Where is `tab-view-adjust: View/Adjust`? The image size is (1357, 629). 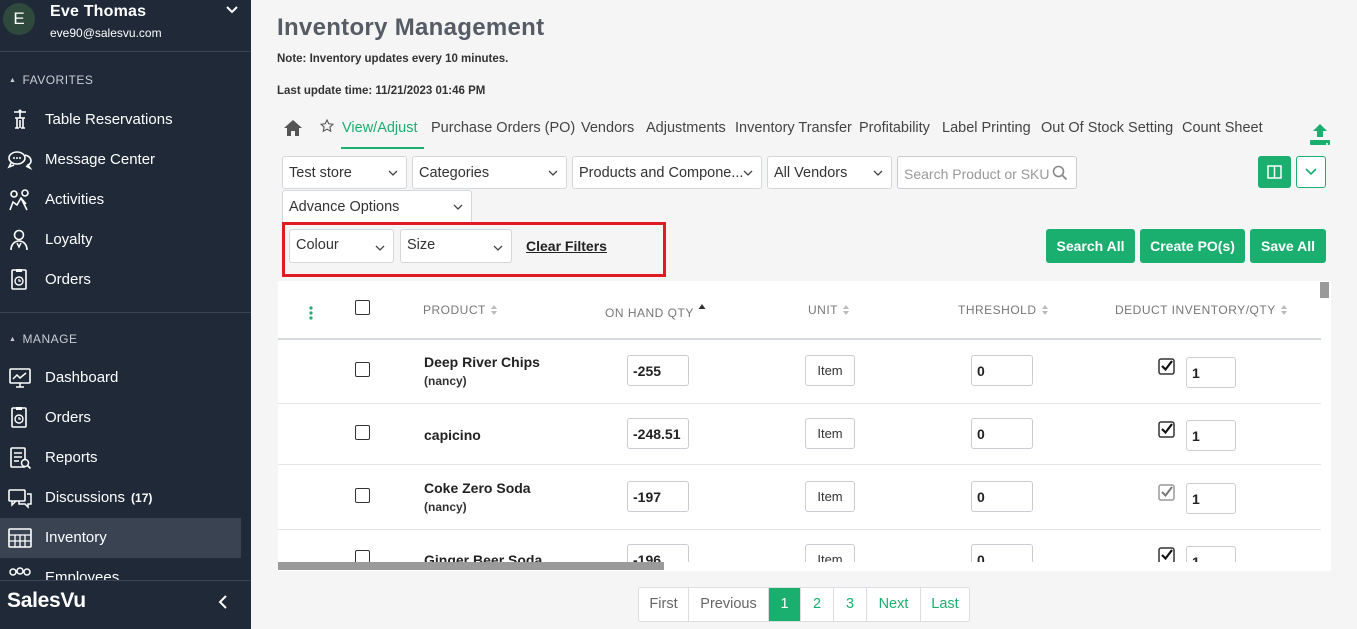 tab-view-adjust: View/Adjust is located at coordinates (380, 128).